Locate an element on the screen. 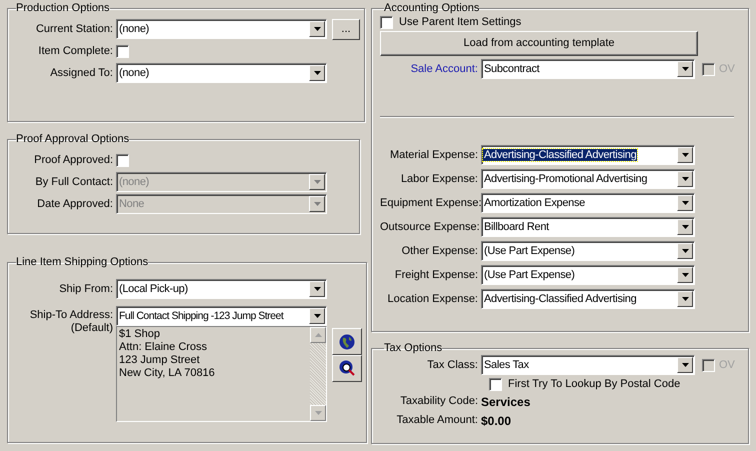 The image size is (756, 451). combo-box: Subcontract is located at coordinates (588, 69).